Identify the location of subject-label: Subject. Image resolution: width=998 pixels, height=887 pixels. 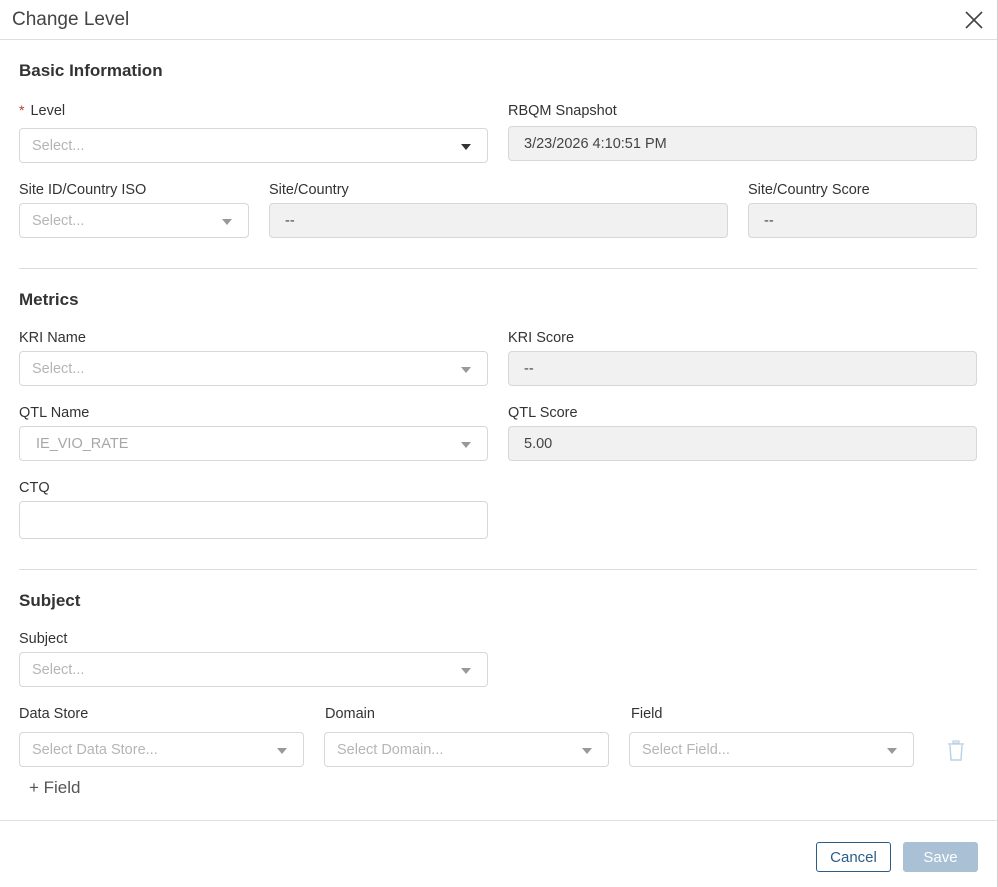
(43, 639).